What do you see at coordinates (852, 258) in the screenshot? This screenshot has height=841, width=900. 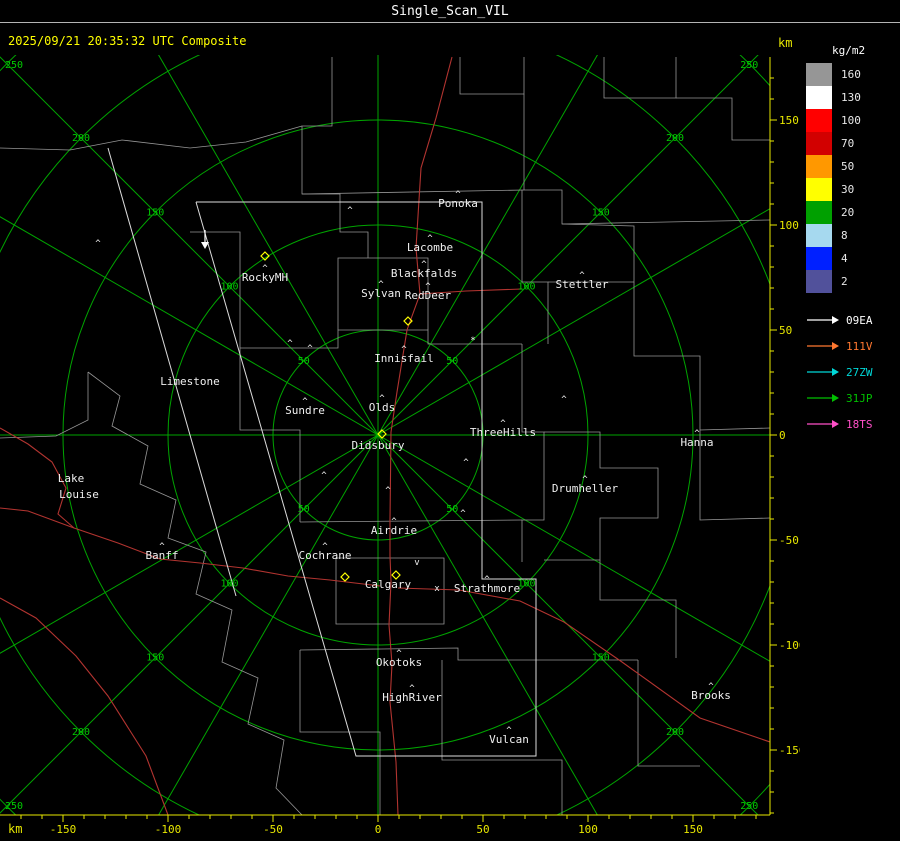 I see `scale-entry: 4` at bounding box center [852, 258].